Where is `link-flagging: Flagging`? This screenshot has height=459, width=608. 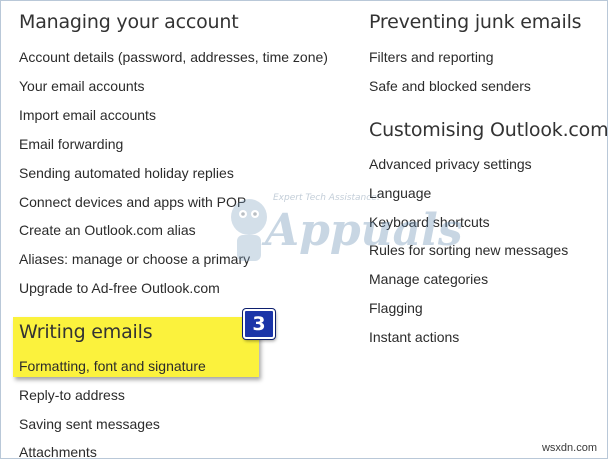
link-flagging: Flagging is located at coordinates (396, 308).